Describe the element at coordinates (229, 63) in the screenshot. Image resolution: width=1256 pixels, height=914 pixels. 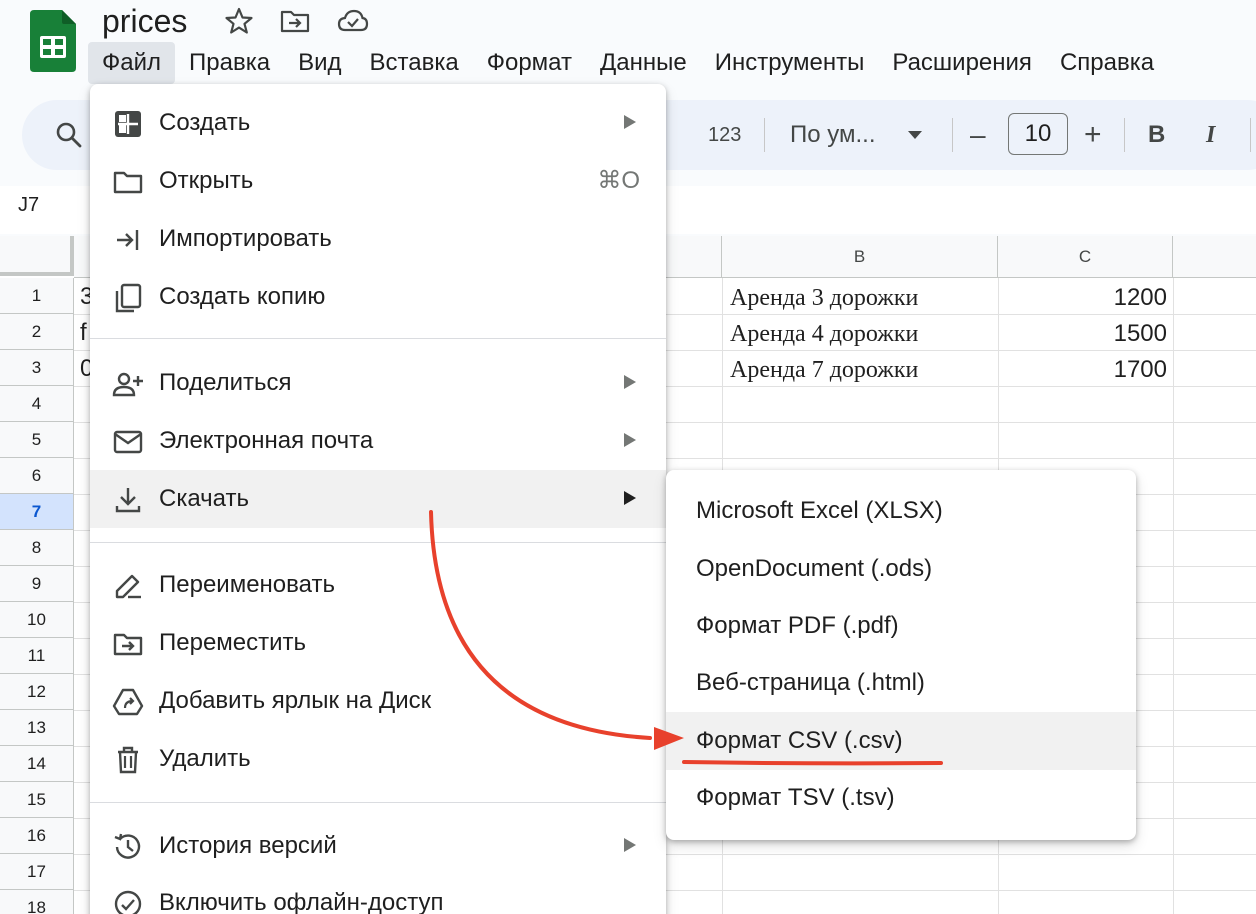
I see `menu-edit: Правка` at that location.